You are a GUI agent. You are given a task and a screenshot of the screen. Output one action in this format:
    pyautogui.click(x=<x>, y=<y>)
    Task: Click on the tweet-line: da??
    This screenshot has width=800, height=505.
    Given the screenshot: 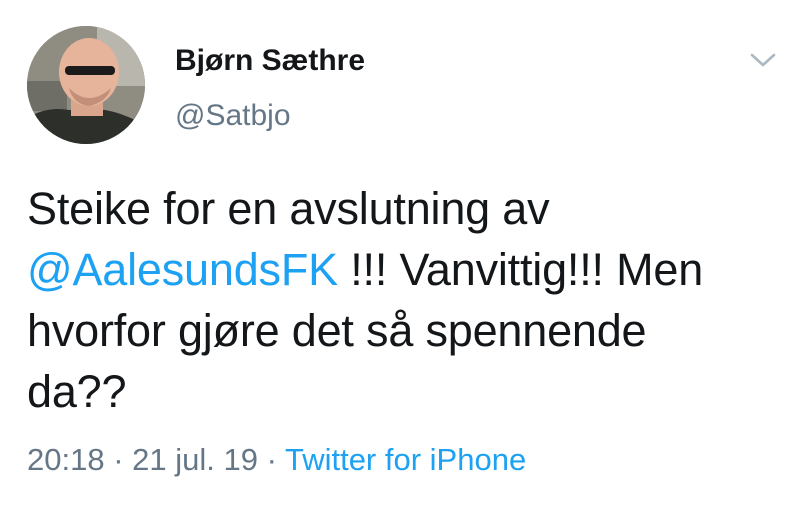 What is the action you would take?
    pyautogui.click(x=77, y=391)
    